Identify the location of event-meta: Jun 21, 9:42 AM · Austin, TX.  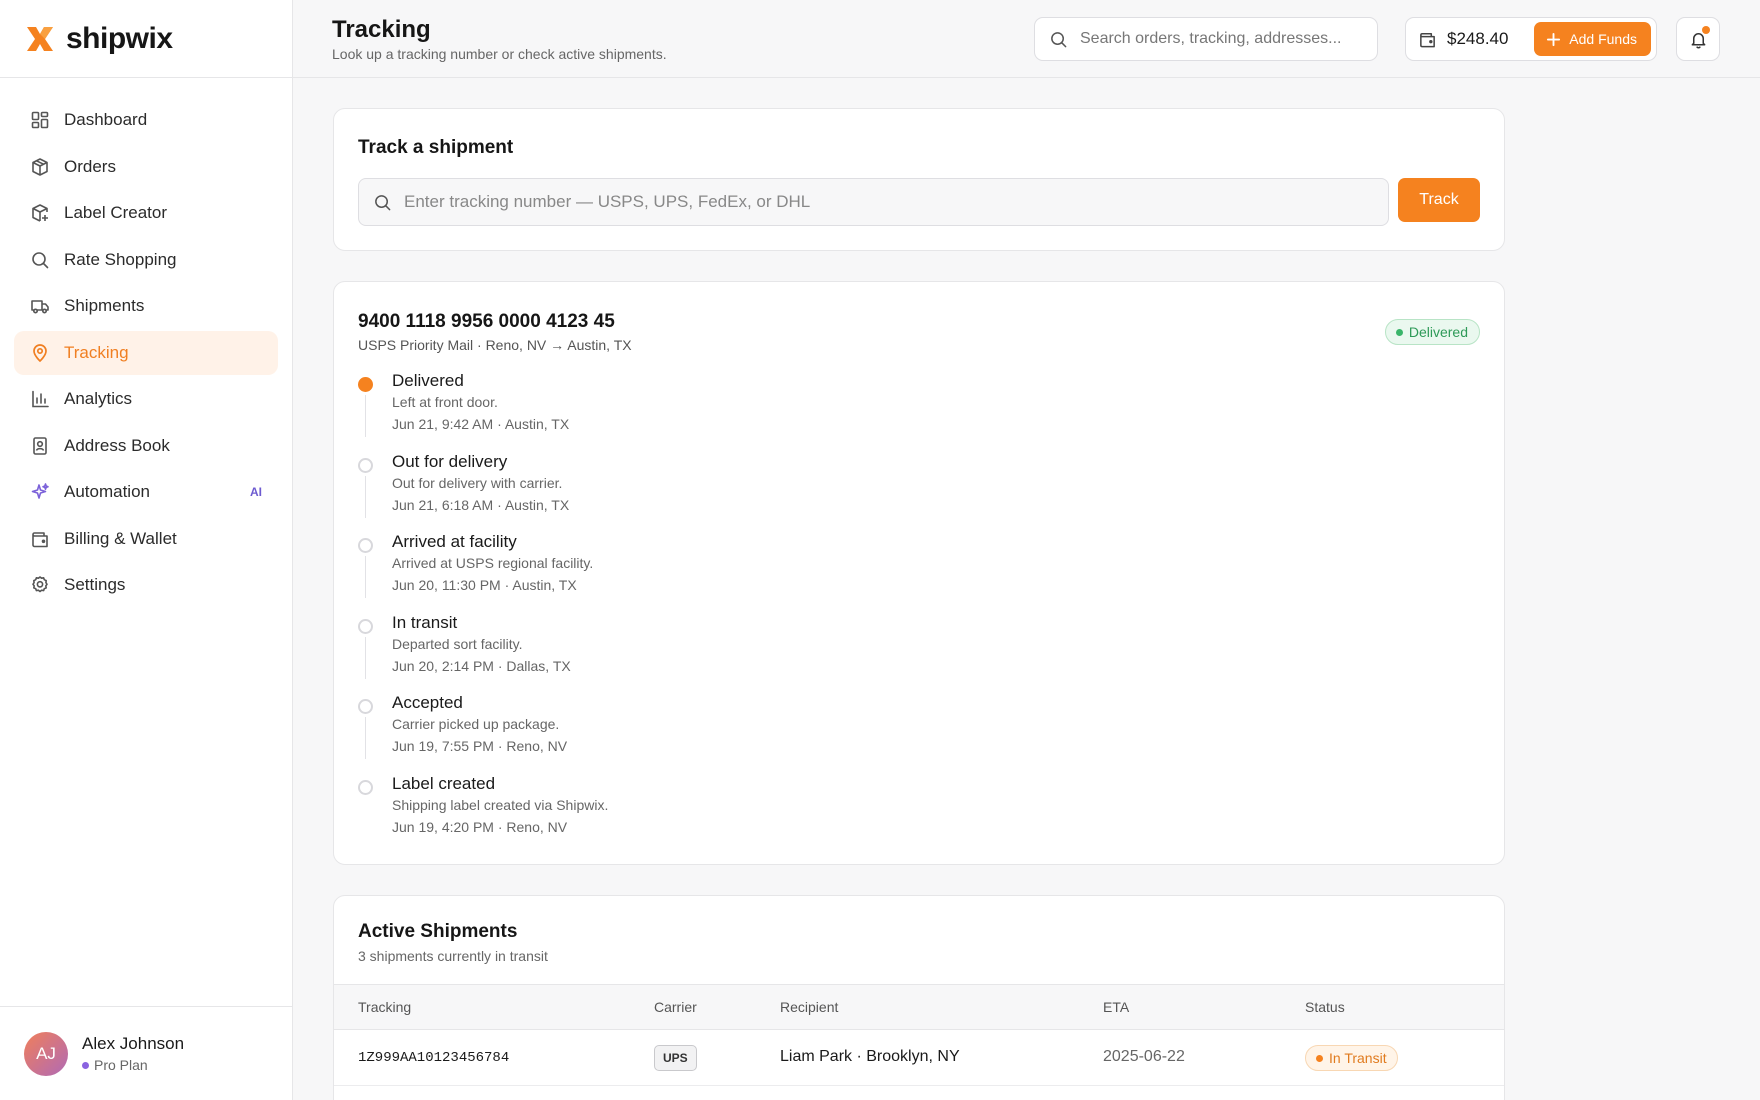
(481, 424).